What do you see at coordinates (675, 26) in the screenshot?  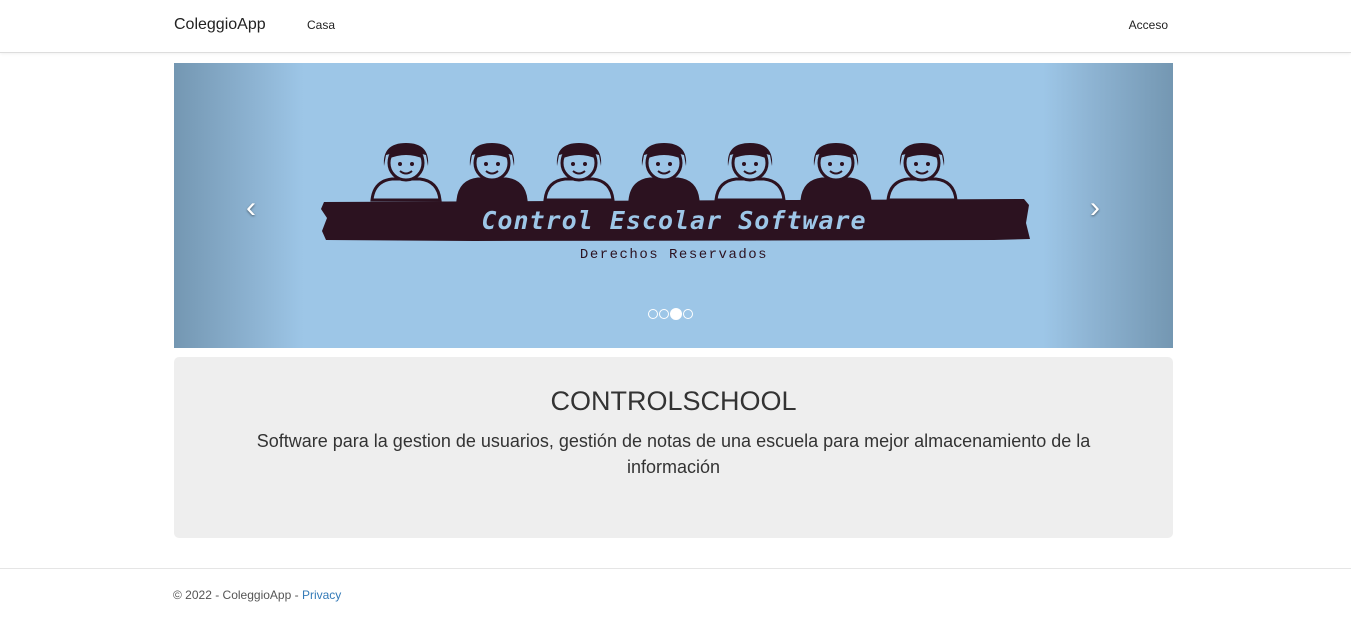 I see `navbar: ColeggioApp Casa Acceso` at bounding box center [675, 26].